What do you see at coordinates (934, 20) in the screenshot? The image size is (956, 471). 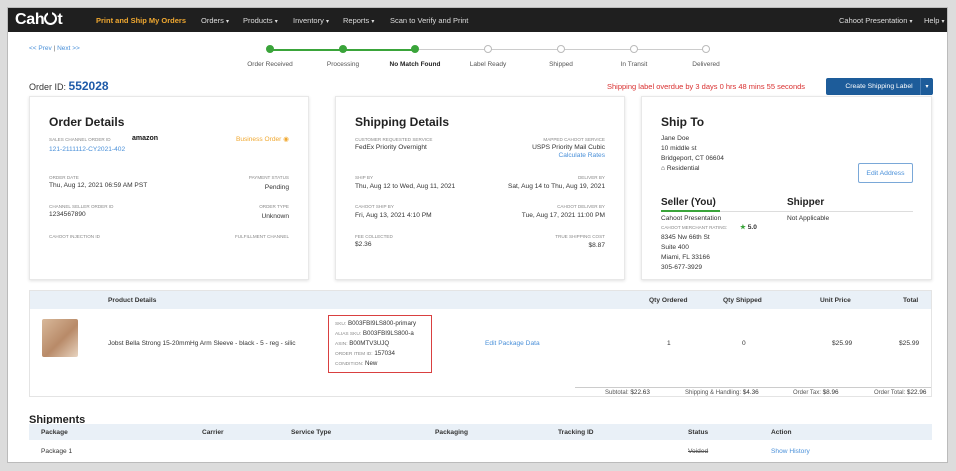 I see `help-menu: Help ▾` at bounding box center [934, 20].